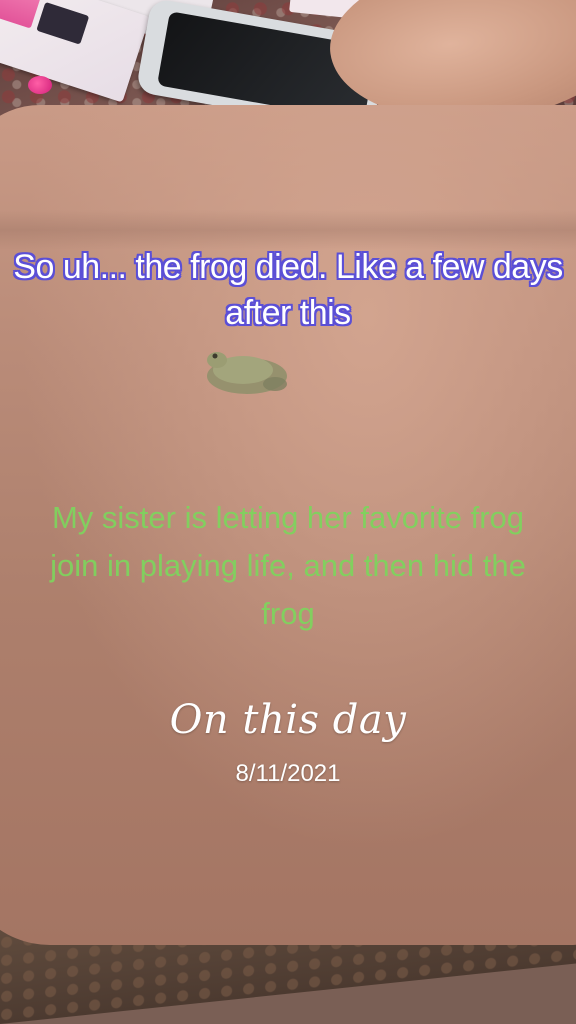 The height and width of the screenshot is (1024, 576). I want to click on game-token, so click(40, 85).